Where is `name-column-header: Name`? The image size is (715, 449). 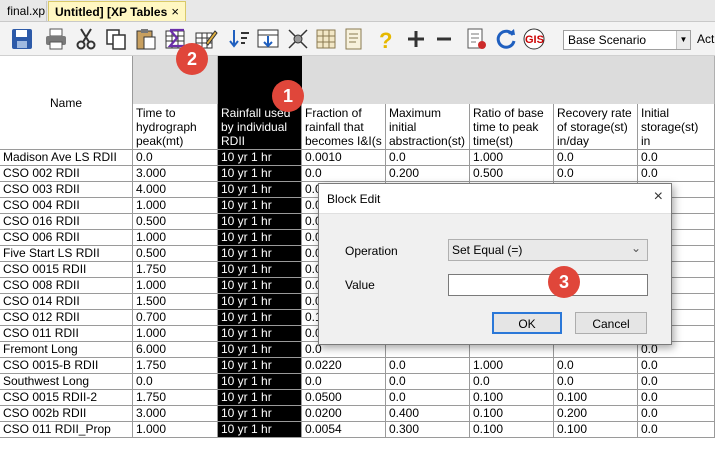
name-column-header: Name is located at coordinates (66, 103).